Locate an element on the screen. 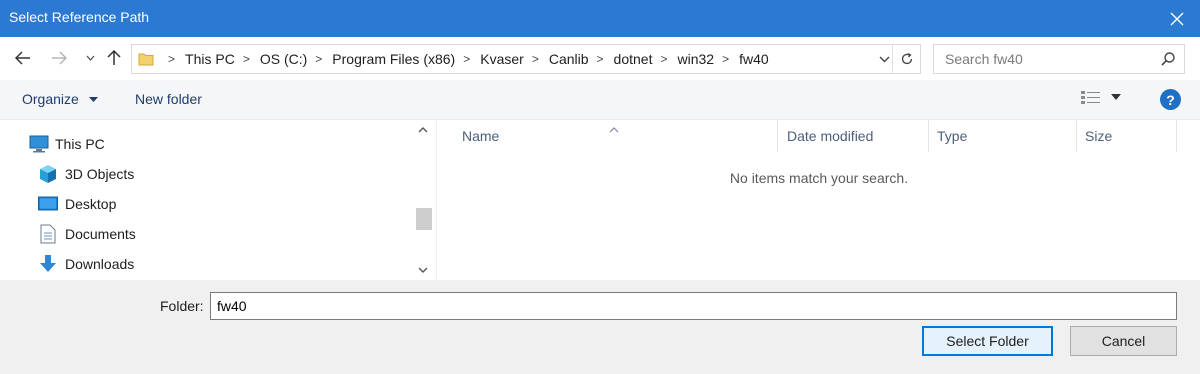  column-header-type: Type is located at coordinates (1003, 136).